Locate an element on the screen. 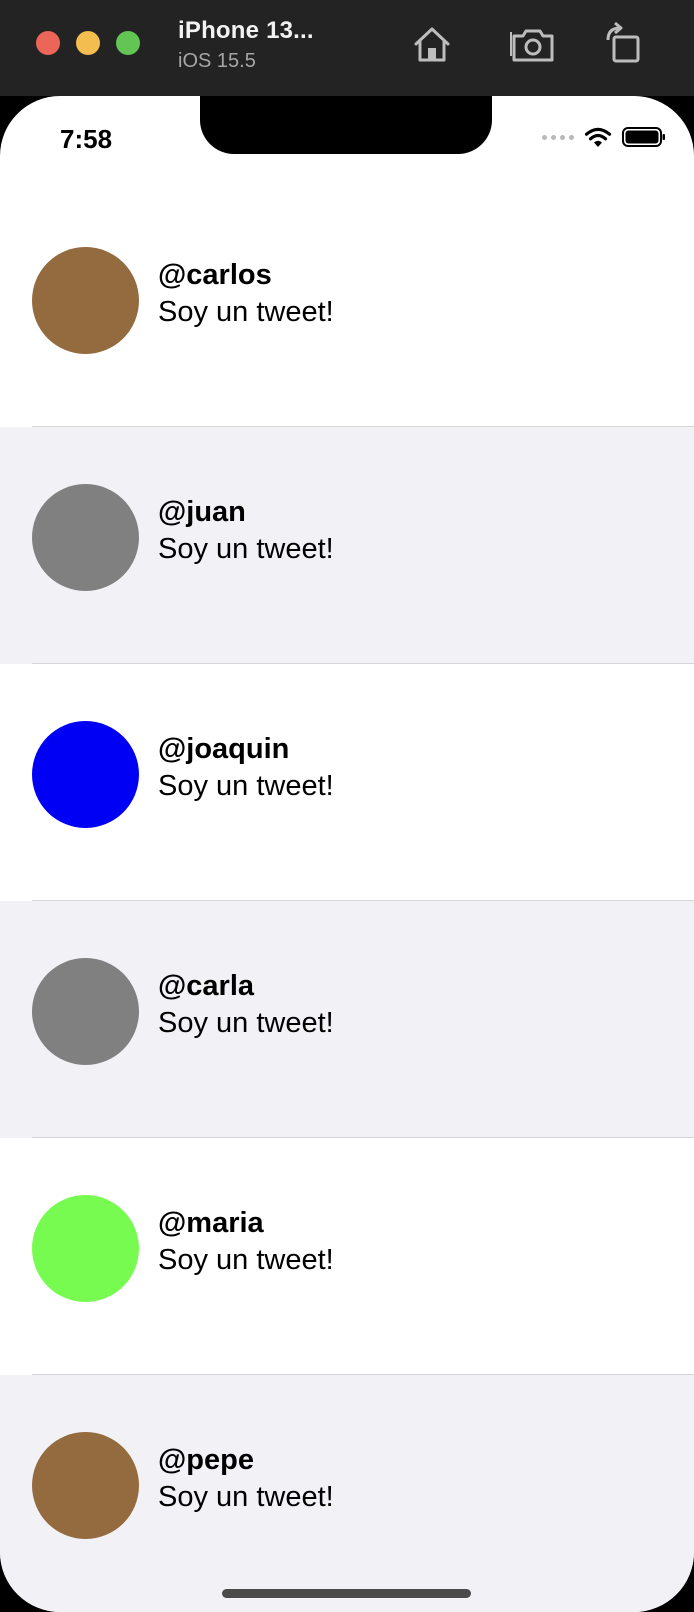  close-window-button is located at coordinates (48, 43).